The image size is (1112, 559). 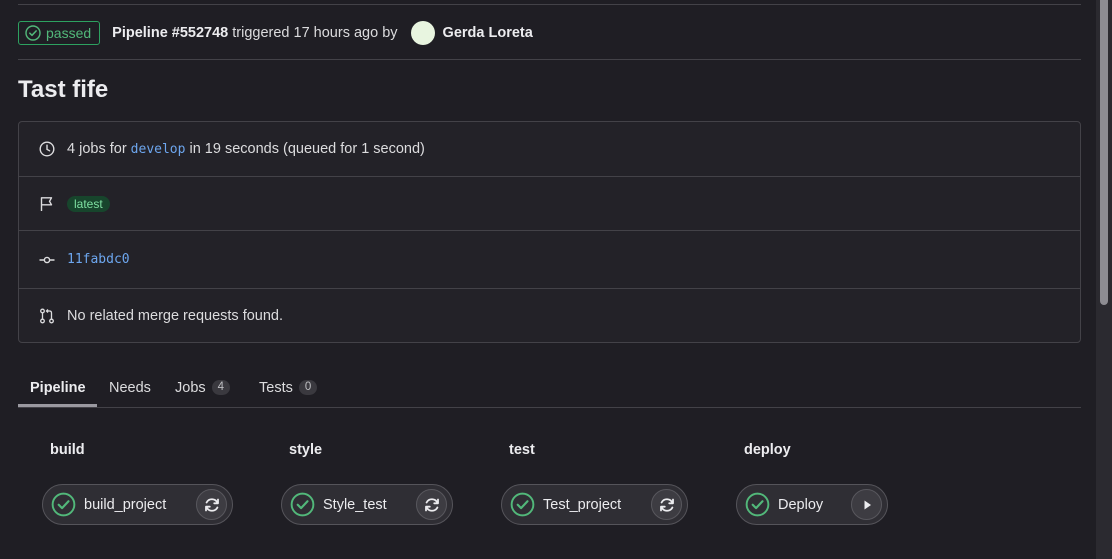 What do you see at coordinates (57, 405) in the screenshot?
I see `active-tab-indicator` at bounding box center [57, 405].